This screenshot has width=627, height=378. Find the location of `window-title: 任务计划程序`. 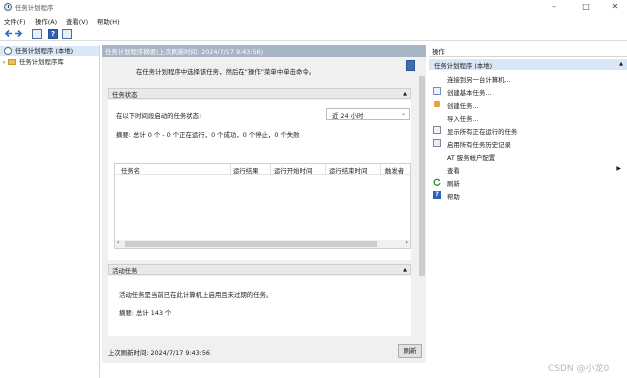

window-title: 任务计划程序 is located at coordinates (34, 8).